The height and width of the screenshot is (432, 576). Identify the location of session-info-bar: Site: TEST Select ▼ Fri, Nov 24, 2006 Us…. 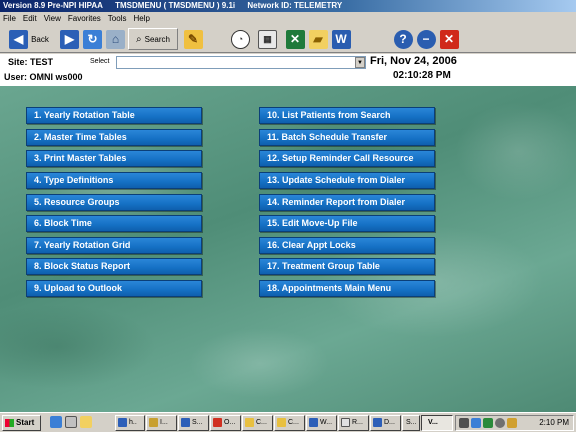
(288, 70).